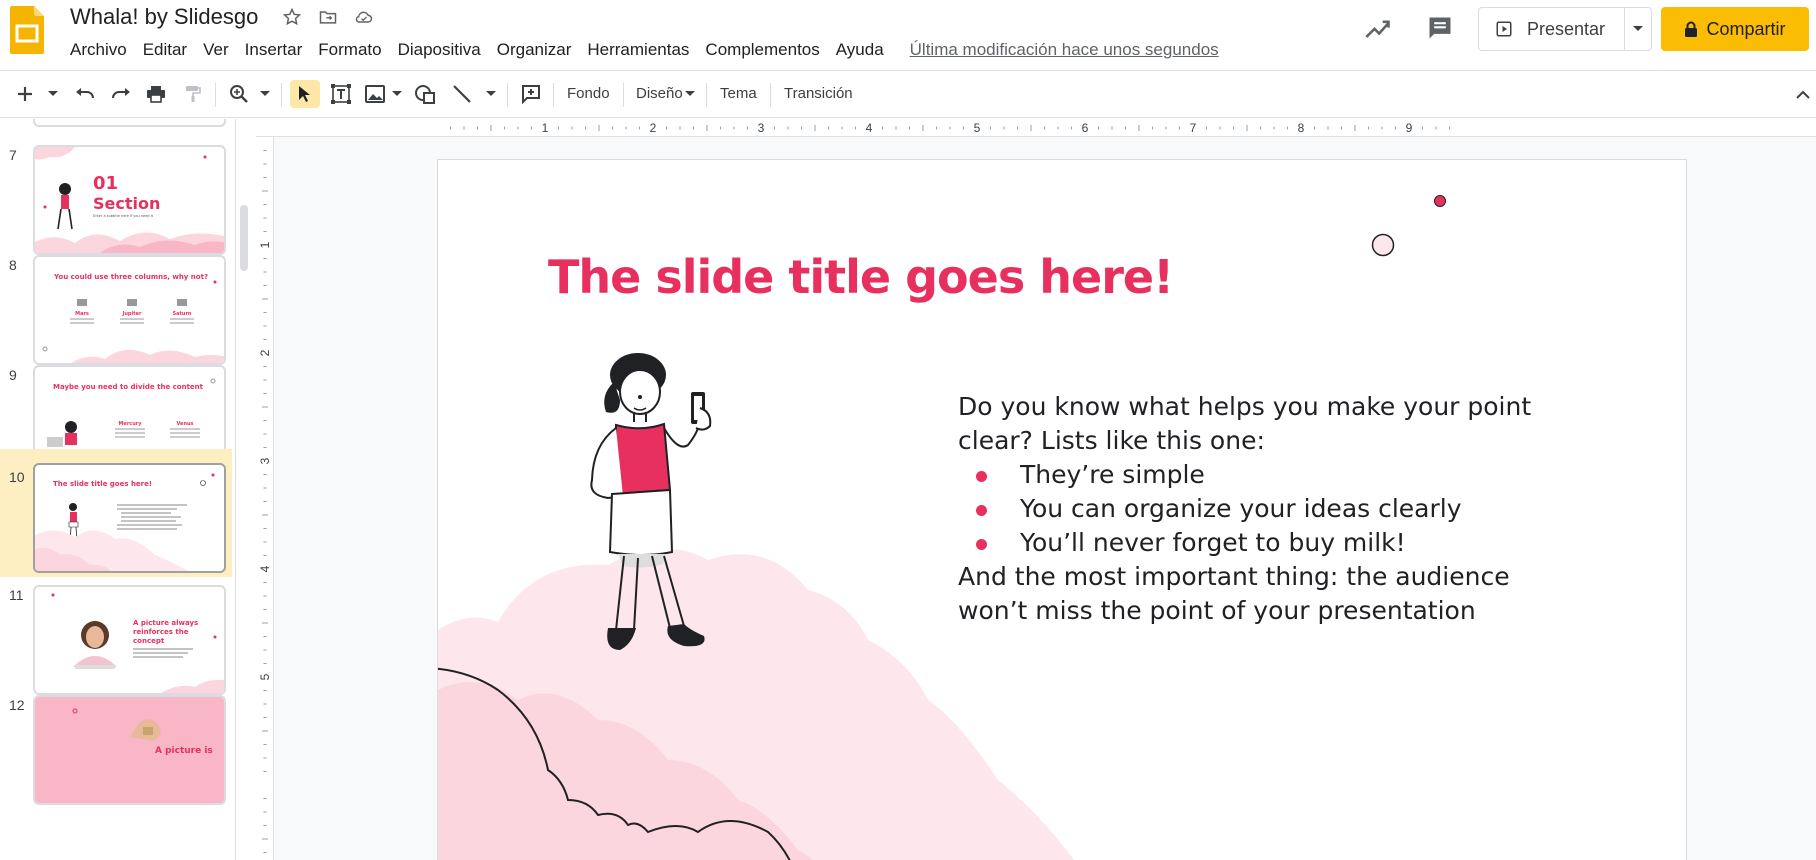 The width and height of the screenshot is (1816, 860). I want to click on redo-icon, so click(121, 94).